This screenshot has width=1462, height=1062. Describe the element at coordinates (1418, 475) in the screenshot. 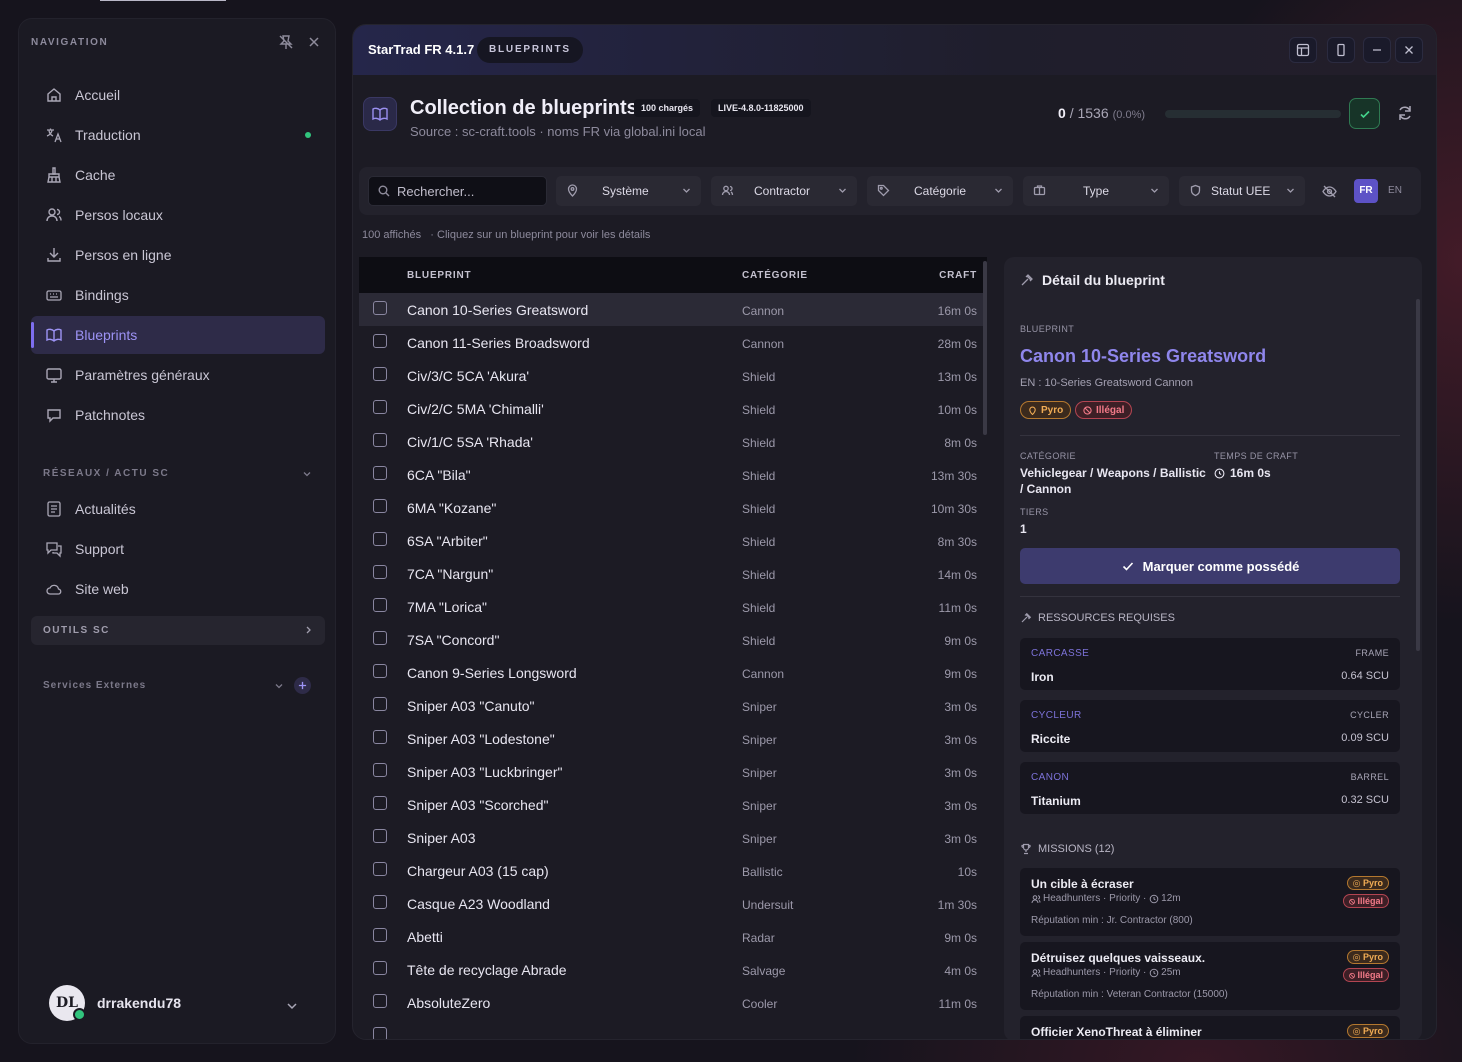

I see `detail-scrollbar` at that location.